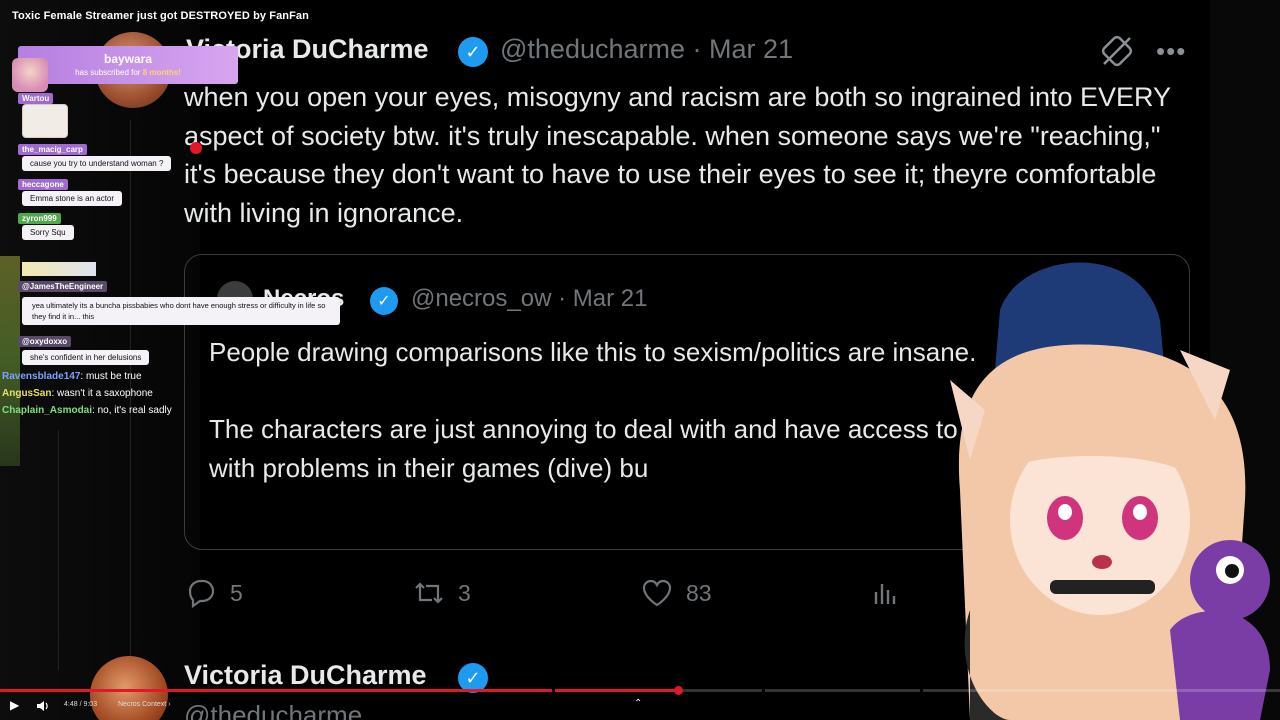 Image resolution: width=1280 pixels, height=720 pixels. I want to click on chapter-title: Necros Context ›, so click(144, 704).